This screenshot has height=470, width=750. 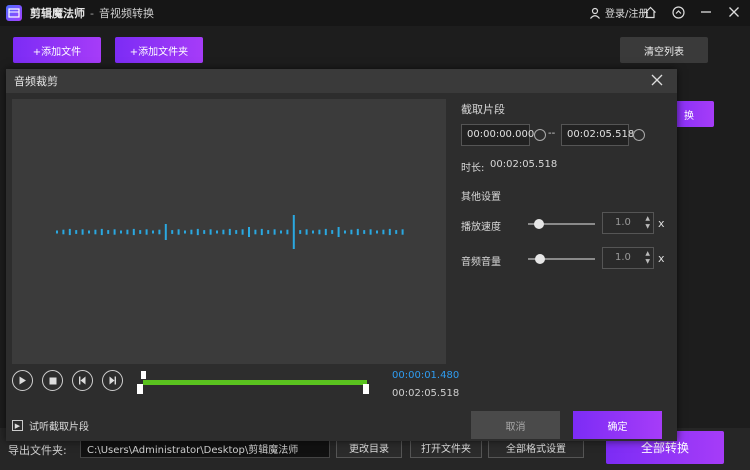 I want to click on preview-clip-button: ▶ 试听截取片段, so click(x=50, y=425).